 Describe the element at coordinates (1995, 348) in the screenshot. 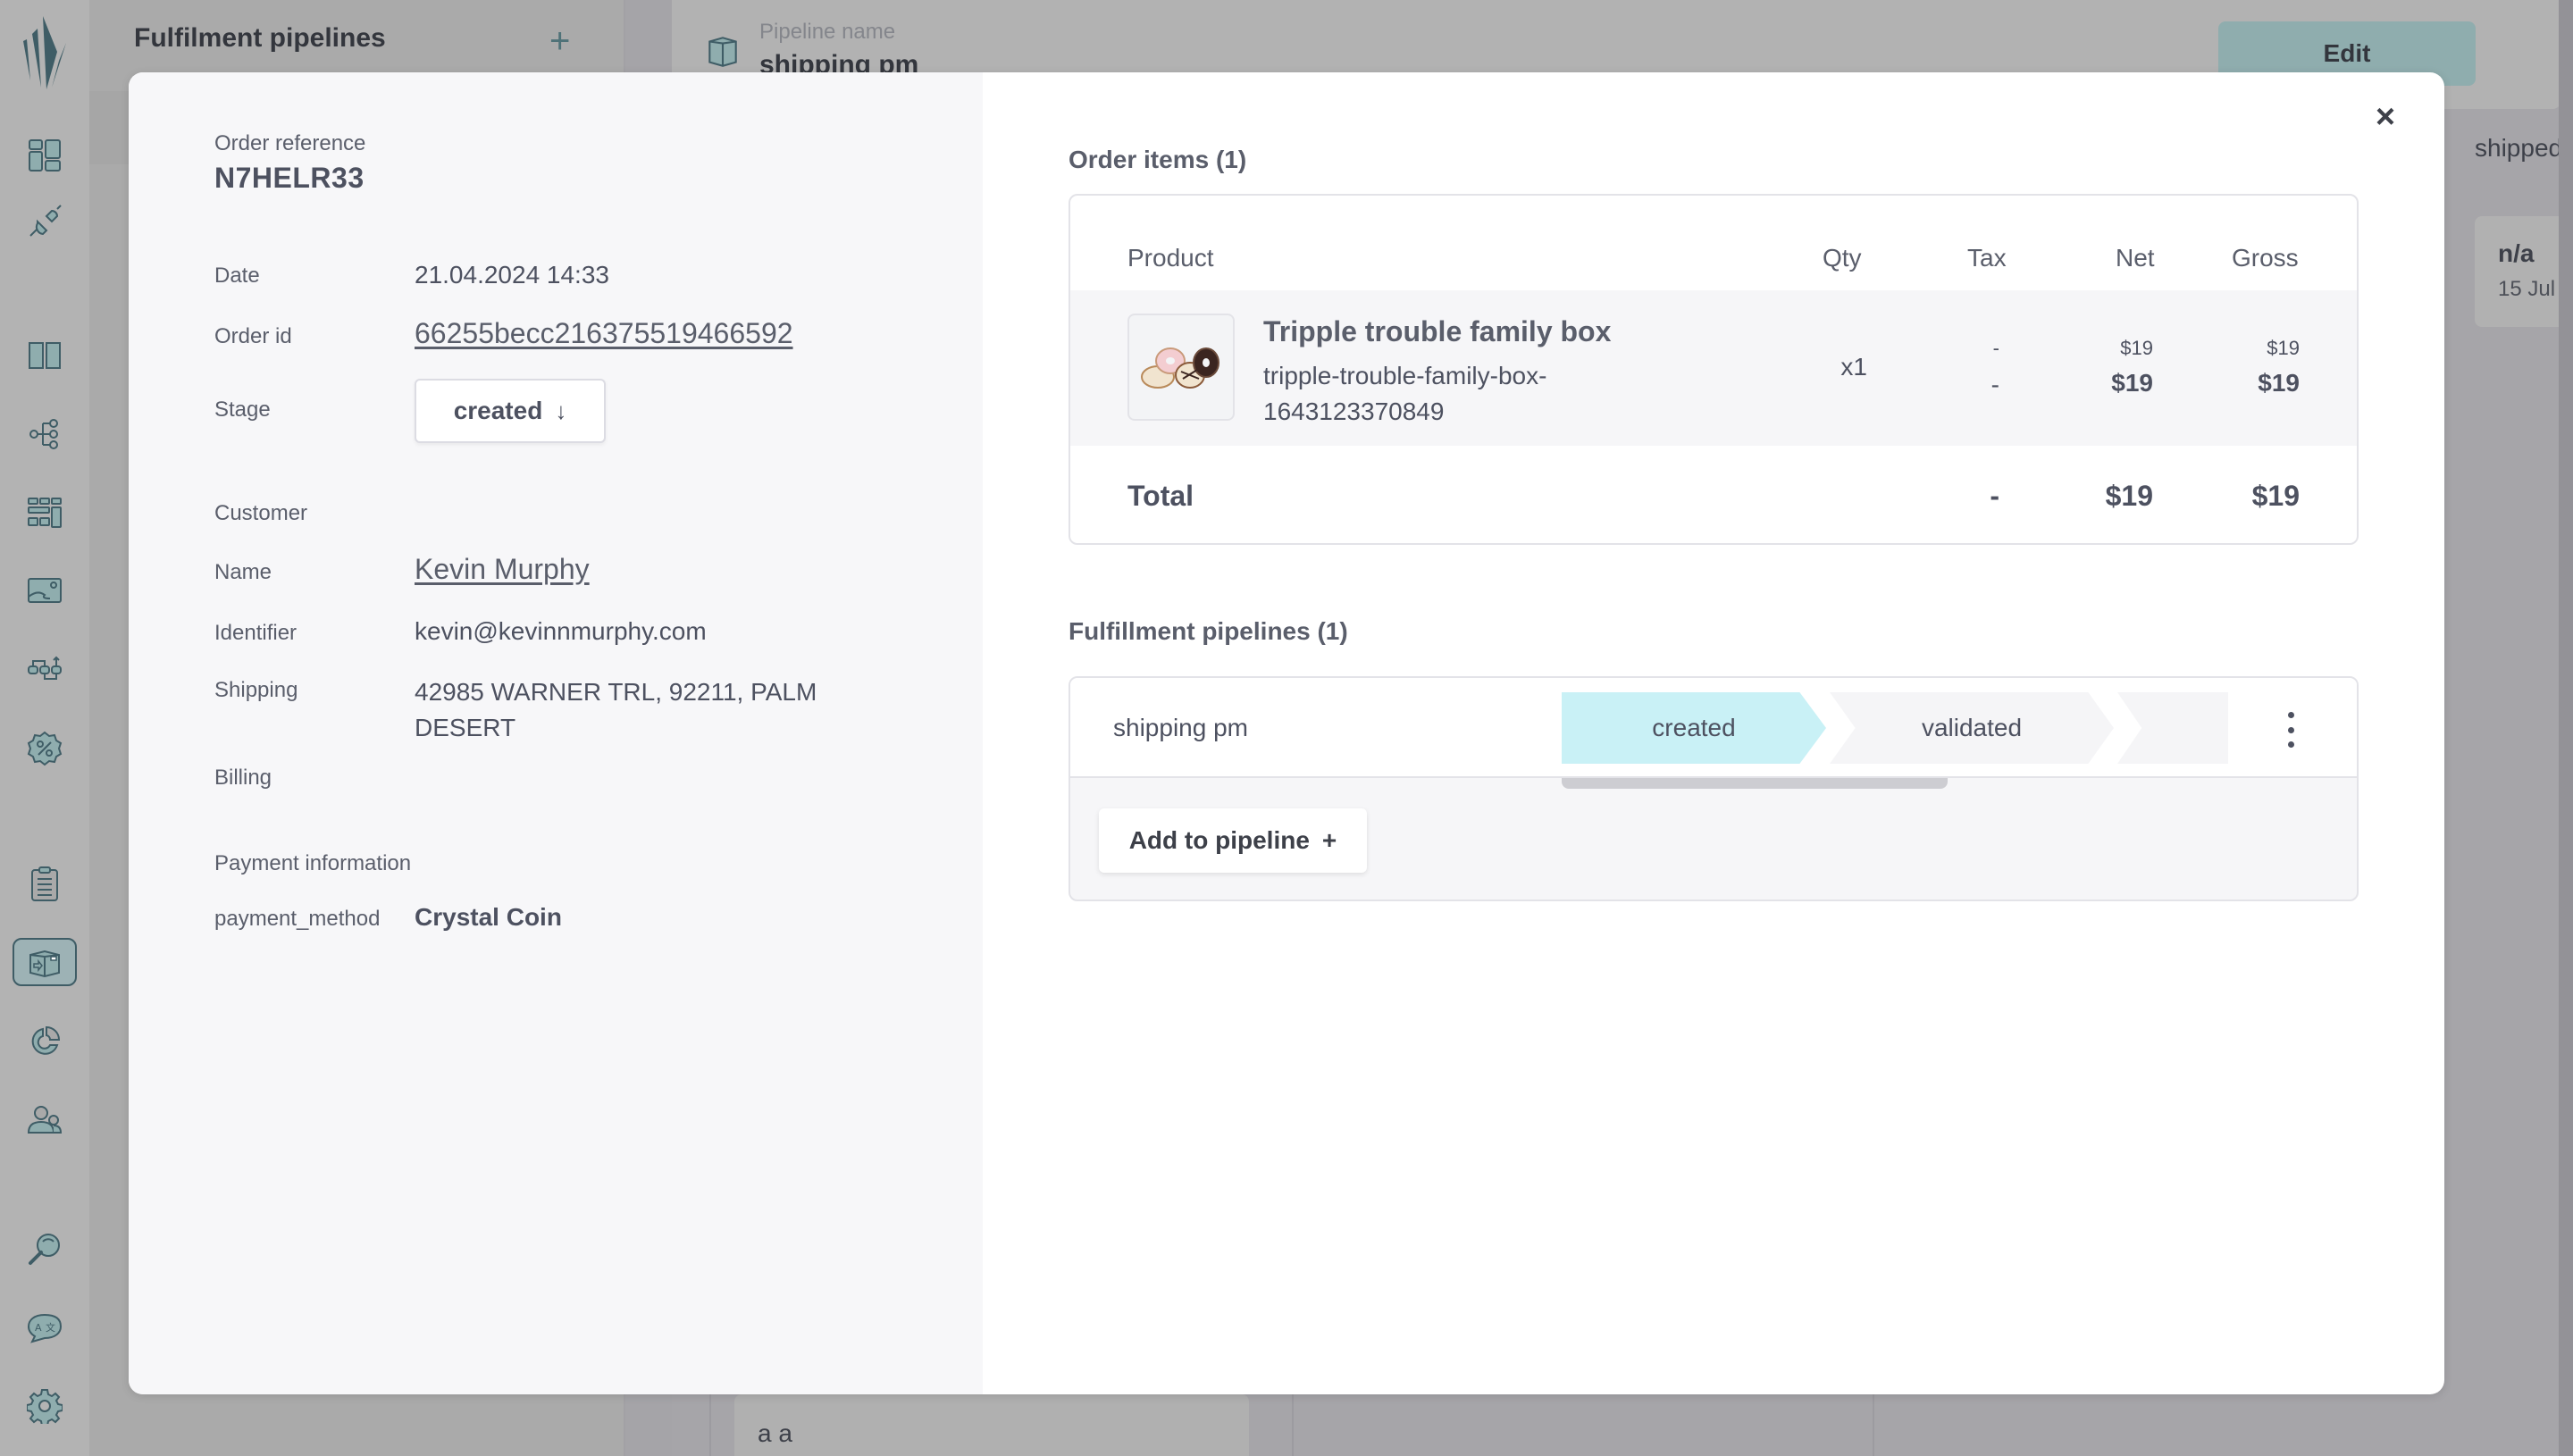

I see `item-tax-unit: -` at that location.